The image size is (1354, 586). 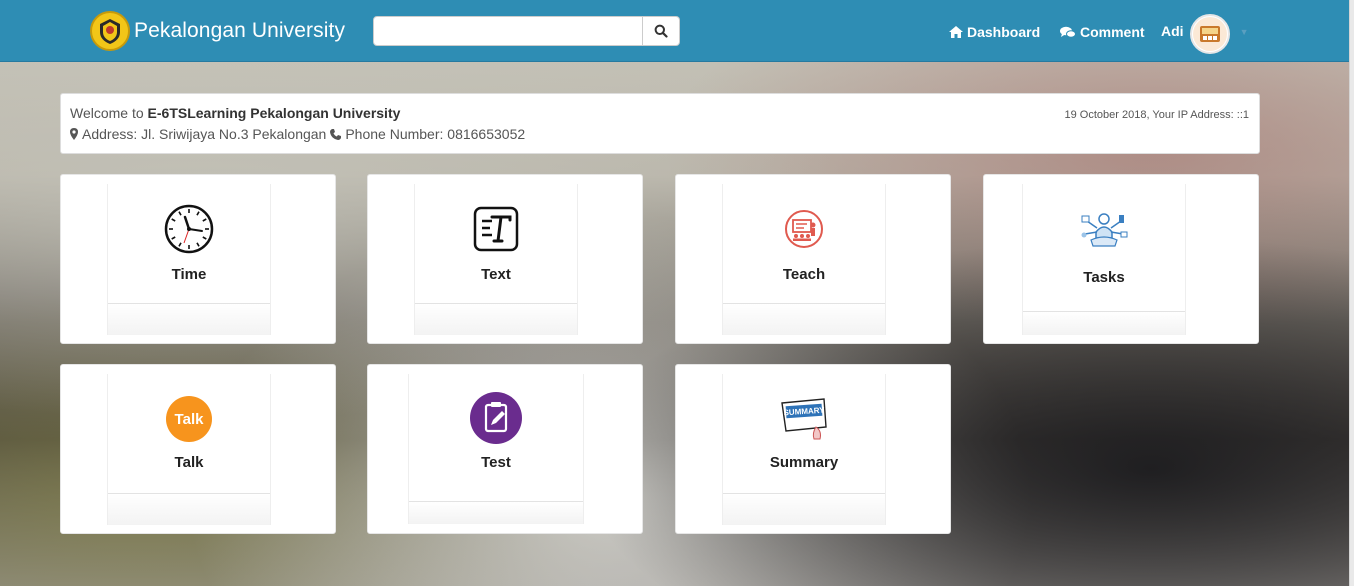 I want to click on tile-time: Time, so click(x=198, y=259).